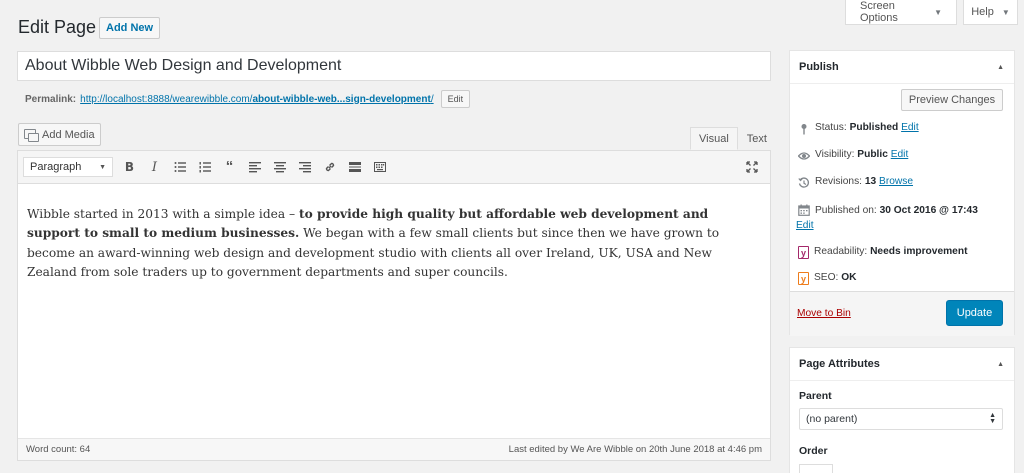  I want to click on media-icon, so click(31, 135).